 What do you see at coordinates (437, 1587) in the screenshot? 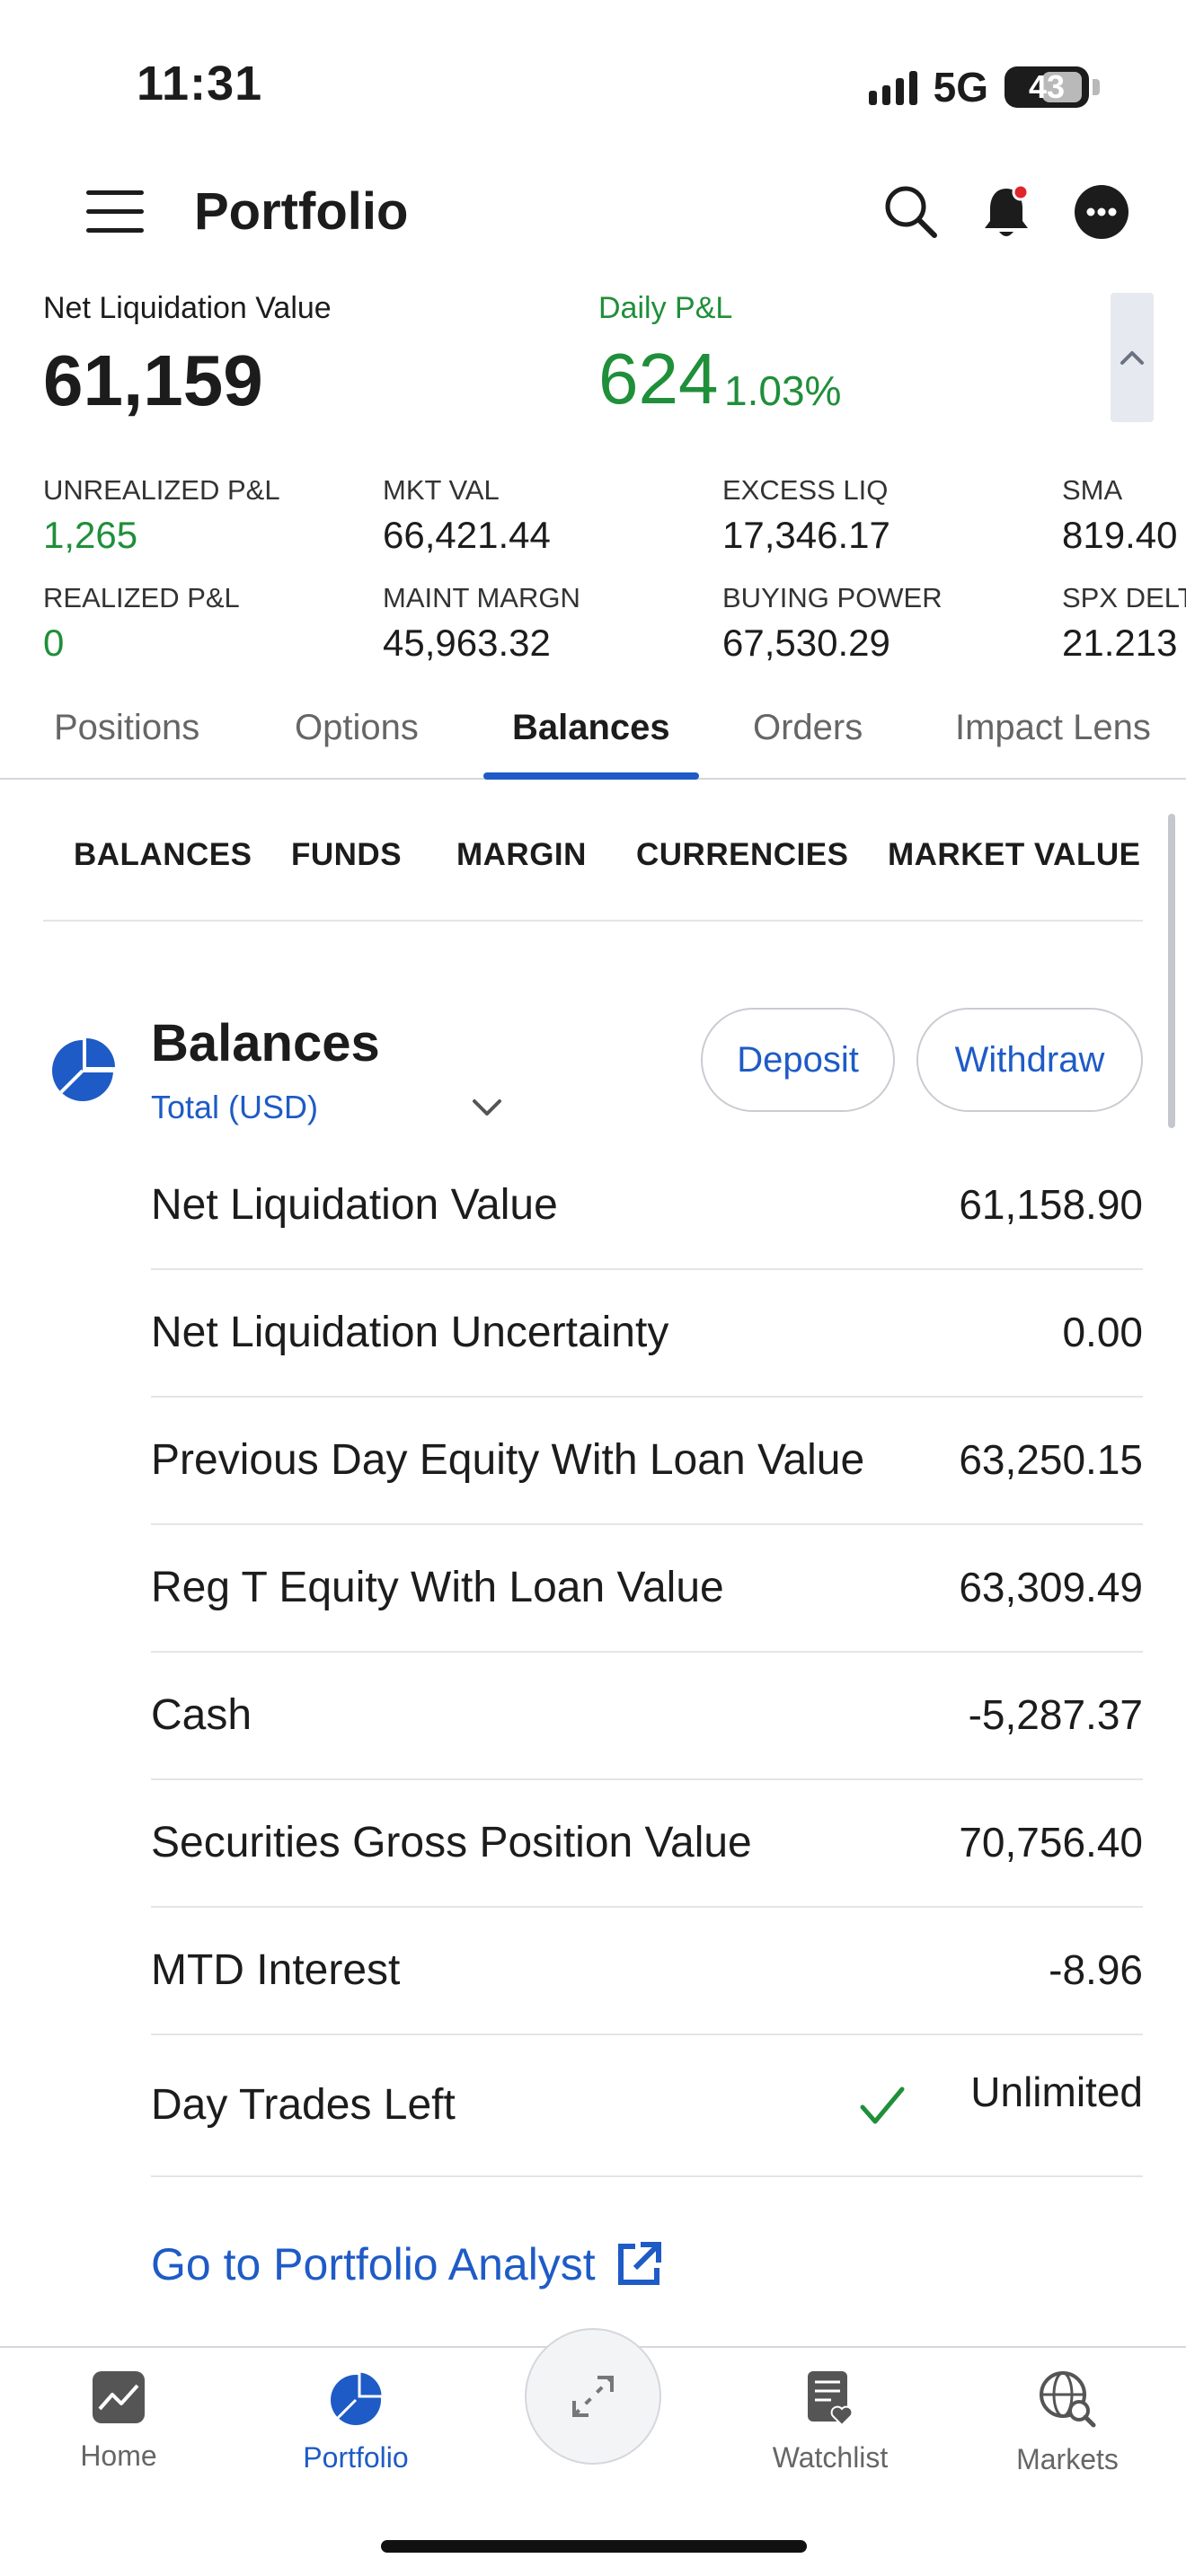
I see `row-label: Reg T Equity With Loan Value` at bounding box center [437, 1587].